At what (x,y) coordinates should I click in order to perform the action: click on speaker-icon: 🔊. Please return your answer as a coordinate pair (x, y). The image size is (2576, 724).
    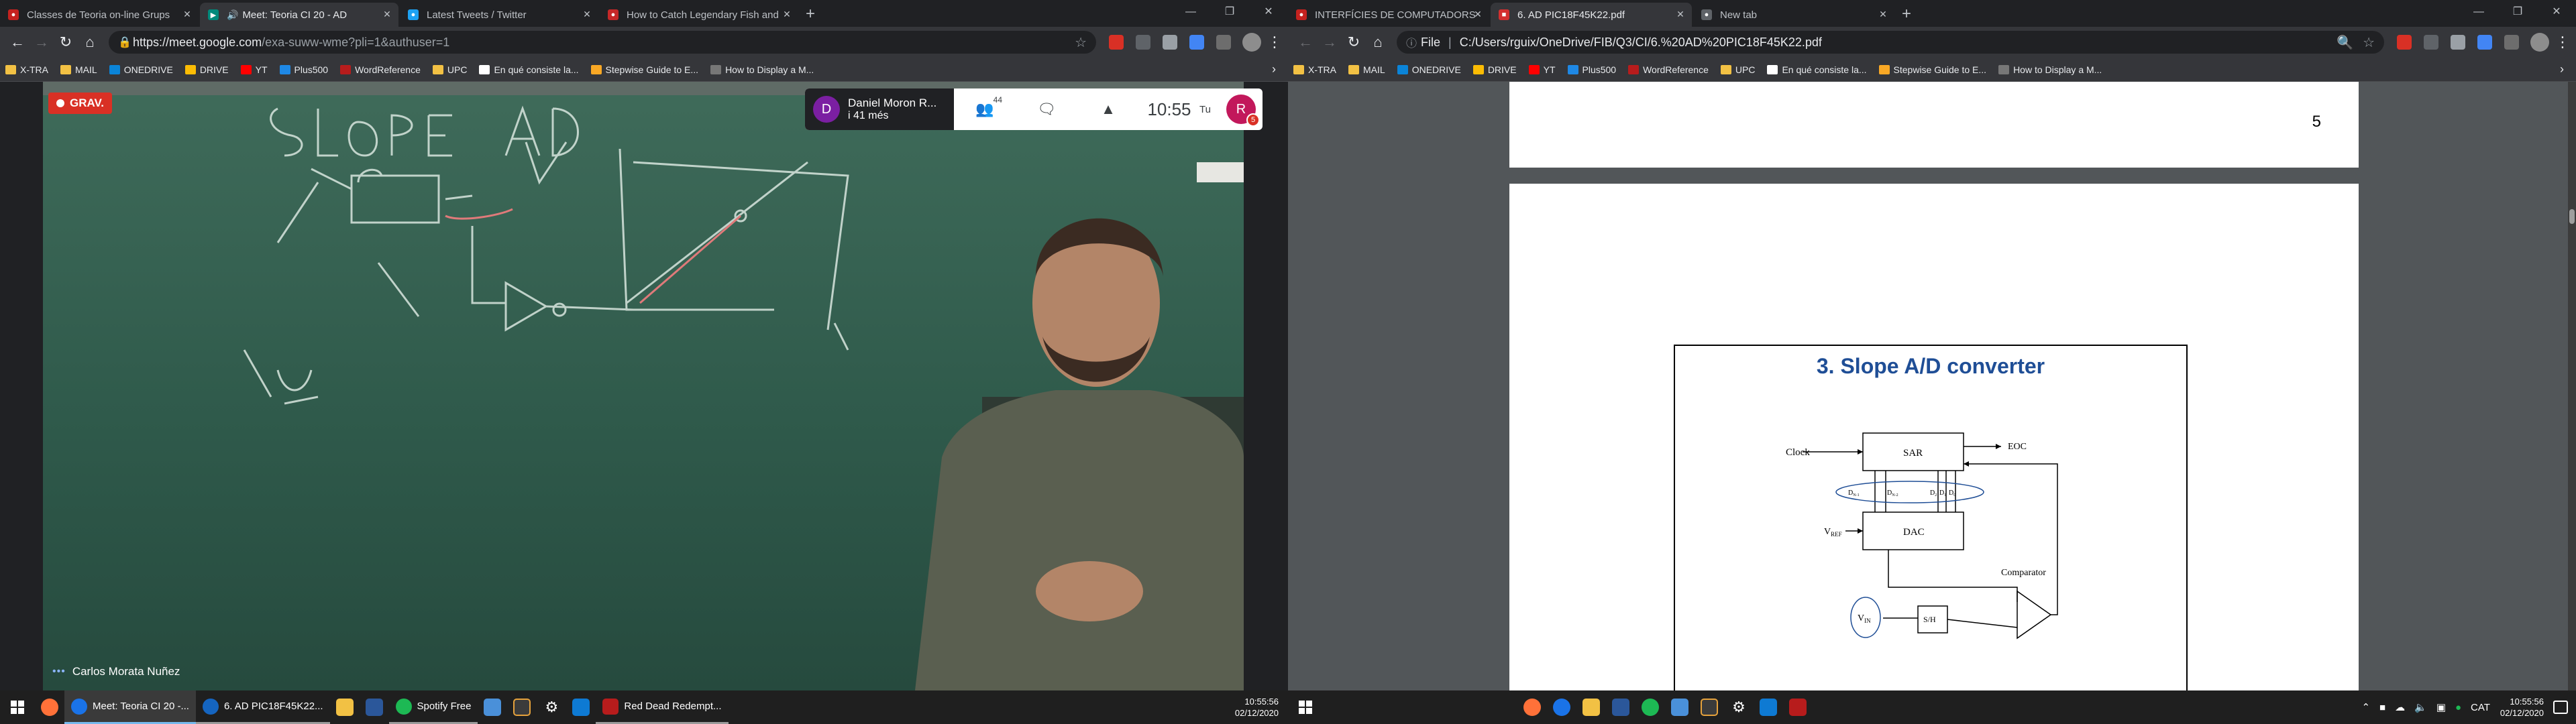
    Looking at the image, I should click on (232, 15).